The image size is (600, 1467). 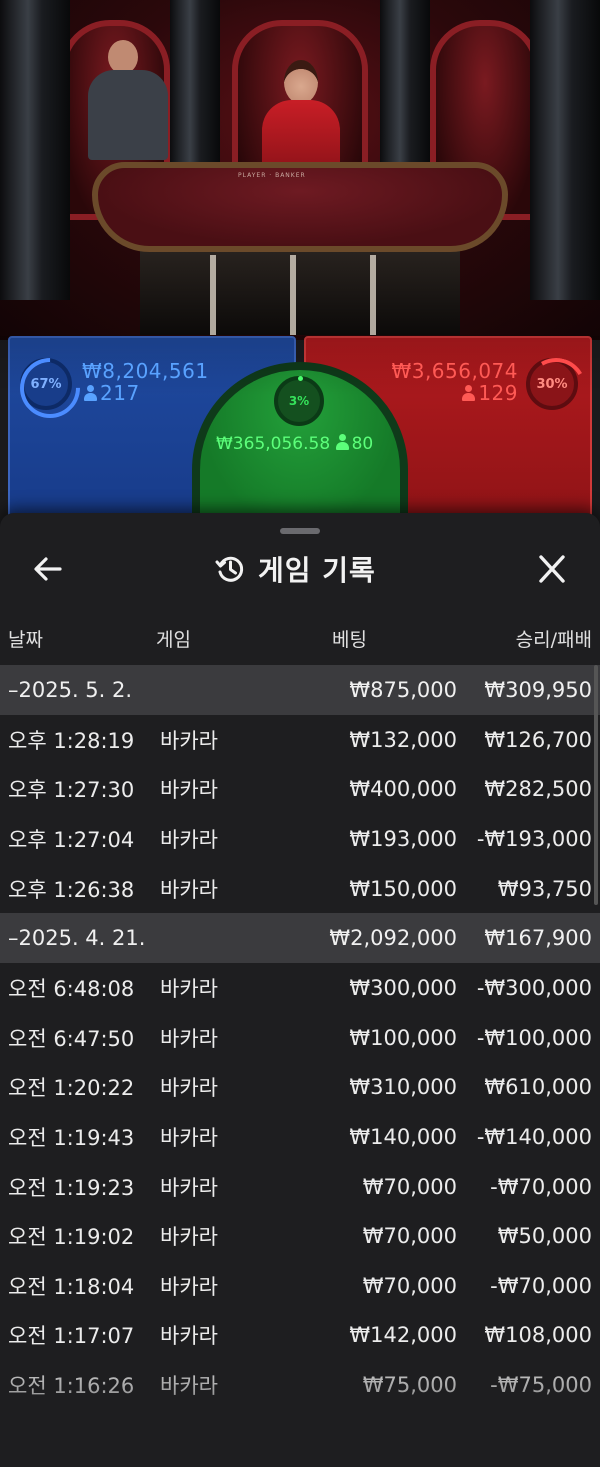 I want to click on history-row: 오전 1:18:04 바카라 ₩70,000 -₩70,000, so click(x=300, y=1286).